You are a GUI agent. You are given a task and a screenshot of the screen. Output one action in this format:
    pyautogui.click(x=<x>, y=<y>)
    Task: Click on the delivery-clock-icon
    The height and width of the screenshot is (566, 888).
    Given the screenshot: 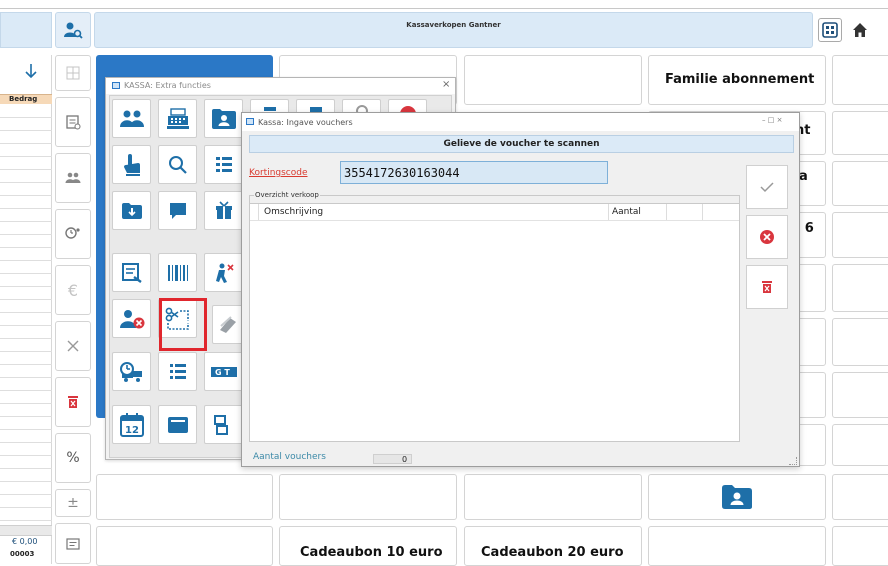 What is the action you would take?
    pyautogui.click(x=130, y=371)
    